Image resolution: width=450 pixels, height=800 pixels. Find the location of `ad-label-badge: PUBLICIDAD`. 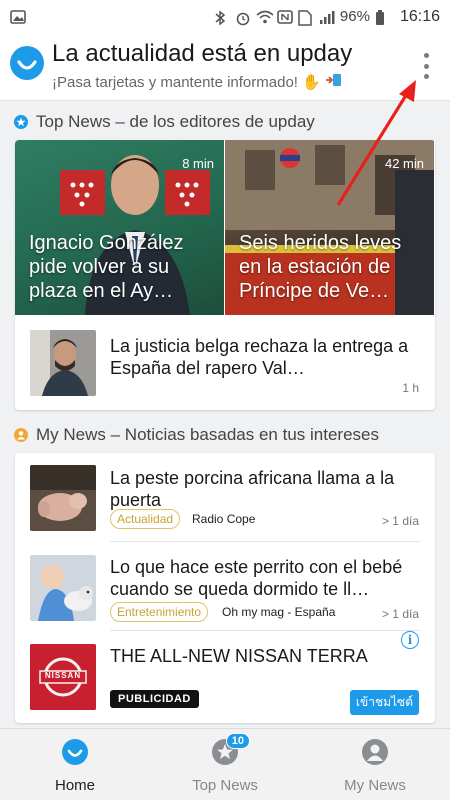

ad-label-badge: PUBLICIDAD is located at coordinates (154, 699).